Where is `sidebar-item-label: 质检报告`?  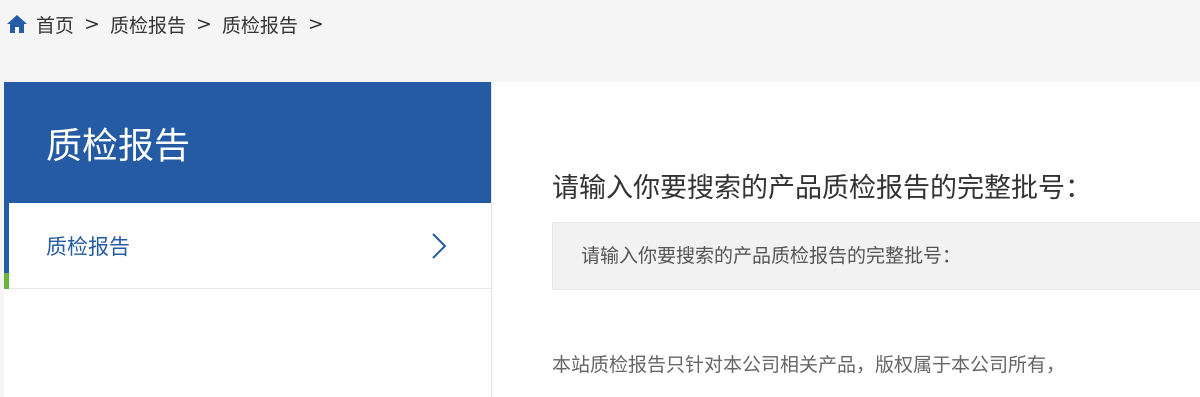
sidebar-item-label: 质检报告 is located at coordinates (88, 246).